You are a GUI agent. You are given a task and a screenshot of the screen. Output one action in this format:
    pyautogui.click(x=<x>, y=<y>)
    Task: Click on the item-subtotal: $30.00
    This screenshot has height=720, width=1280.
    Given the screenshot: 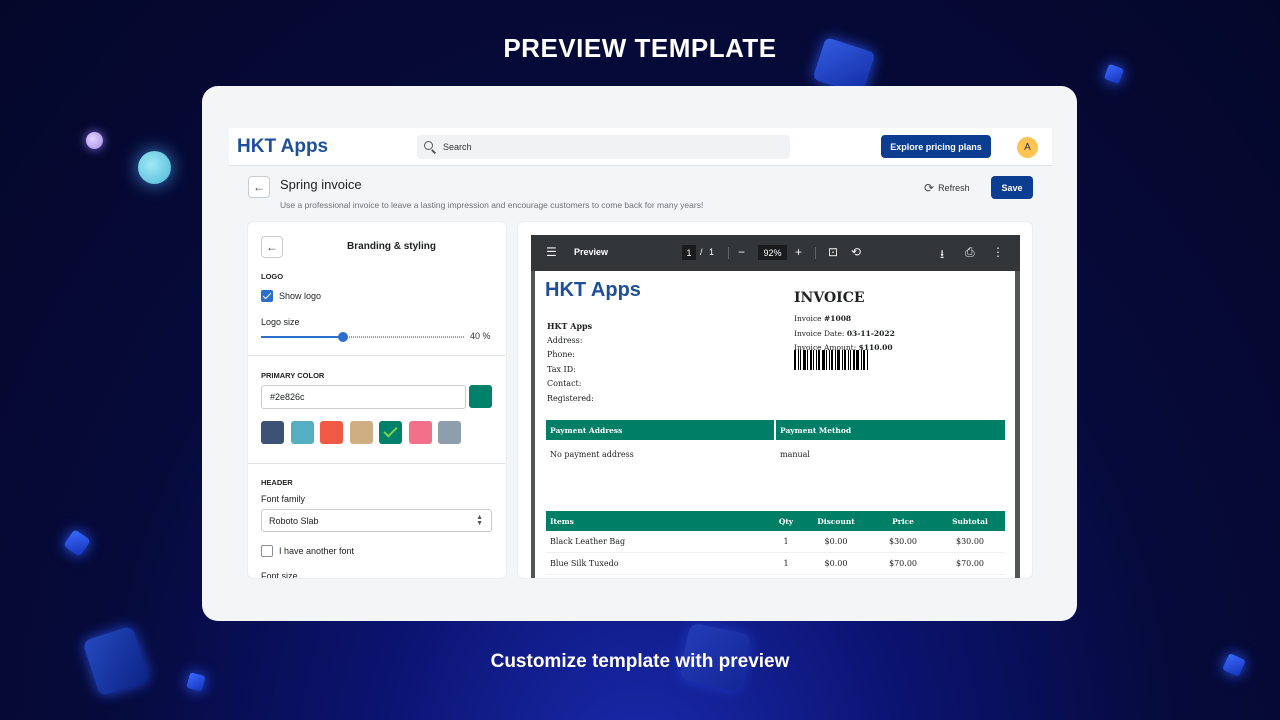 What is the action you would take?
    pyautogui.click(x=970, y=541)
    